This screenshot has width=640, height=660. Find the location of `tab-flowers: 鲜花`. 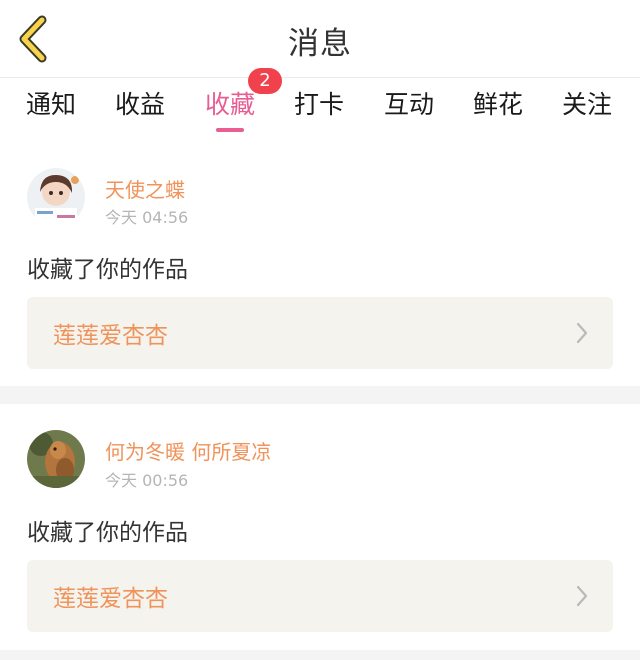

tab-flowers: 鲜花 is located at coordinates (498, 110).